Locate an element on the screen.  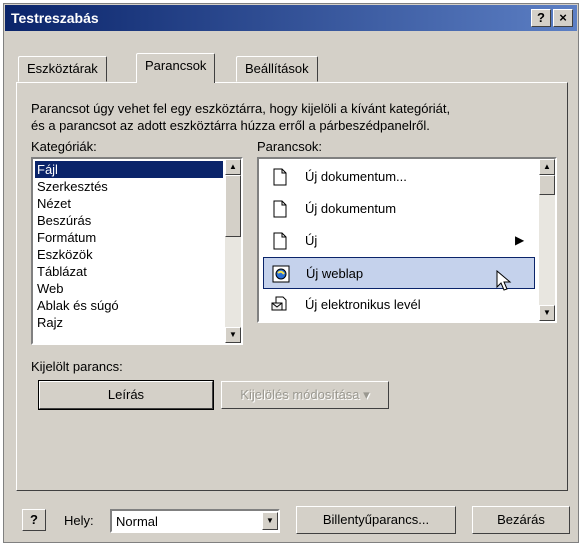
commands-label: Parancsok: is located at coordinates (290, 146).